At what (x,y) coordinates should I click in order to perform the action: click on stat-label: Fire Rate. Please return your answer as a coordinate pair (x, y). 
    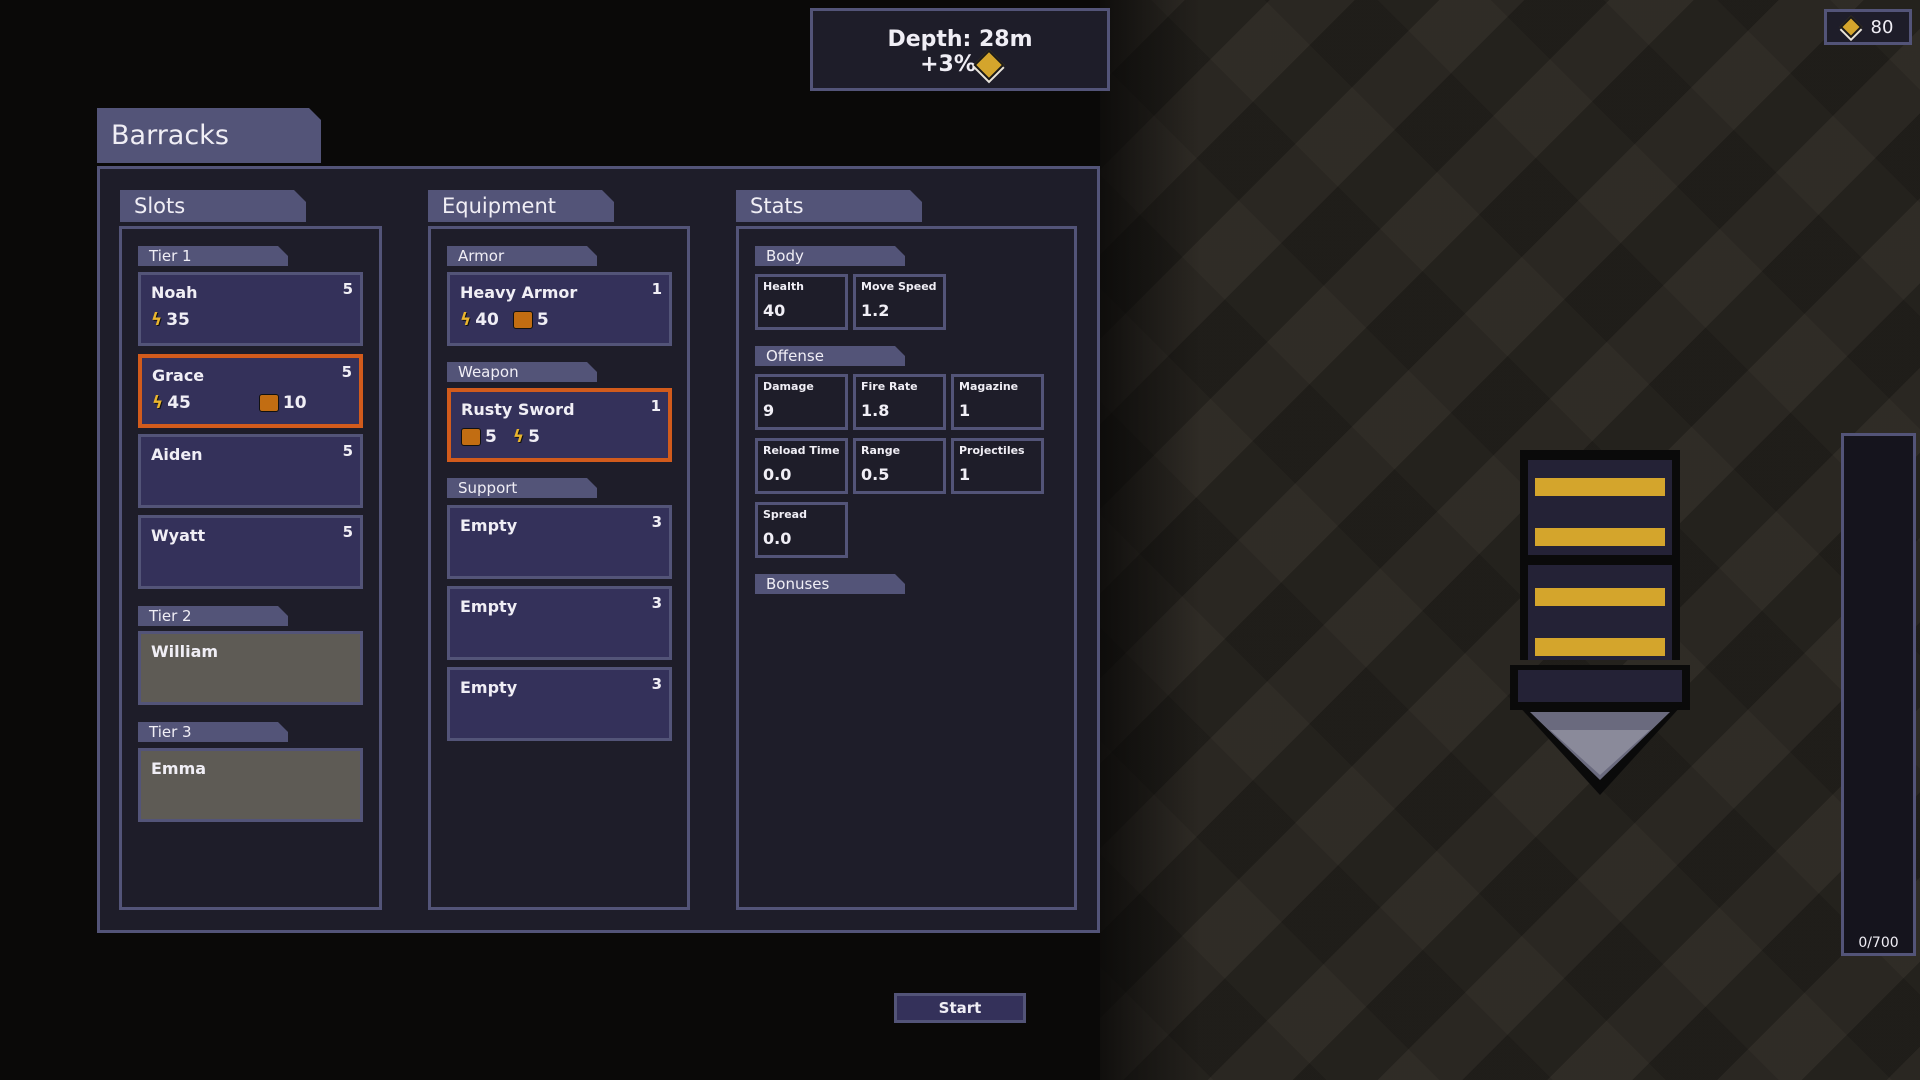
    Looking at the image, I should click on (889, 386).